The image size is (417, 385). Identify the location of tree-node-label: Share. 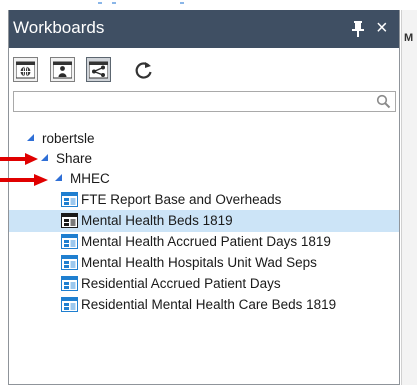
(74, 158).